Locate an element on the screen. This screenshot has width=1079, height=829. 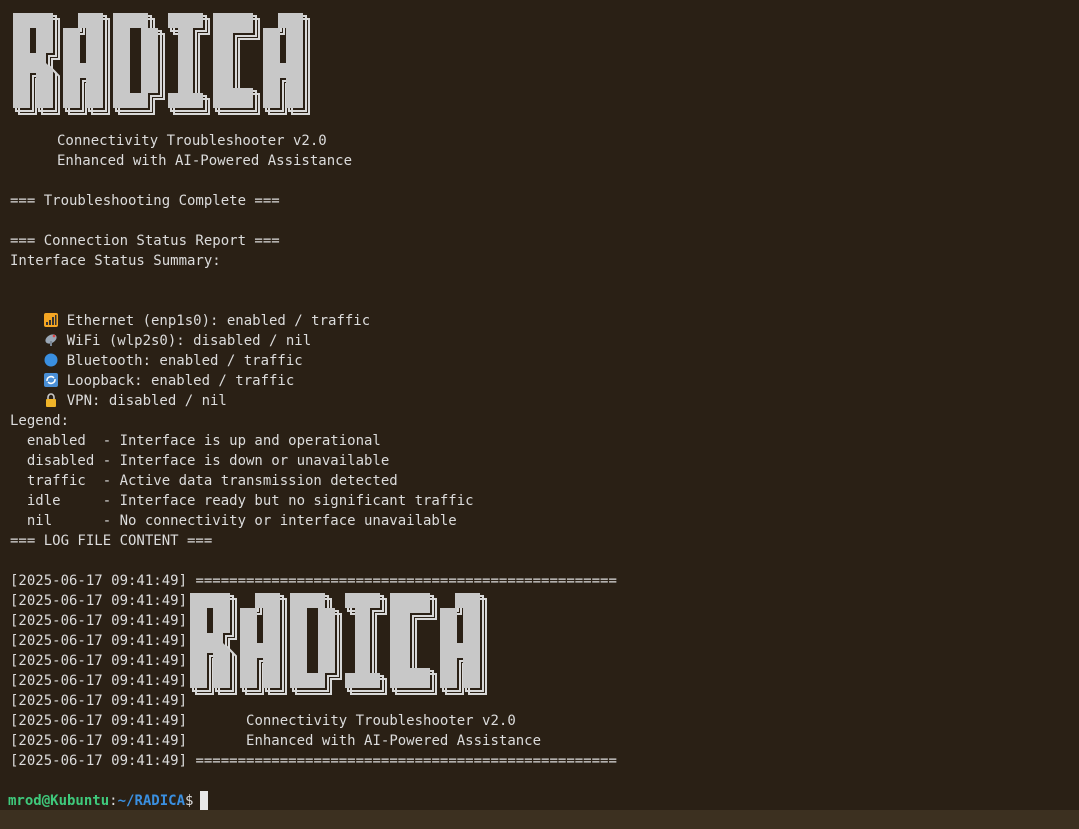
prompt-user-host: mrod@Kubuntu is located at coordinates (59, 801).